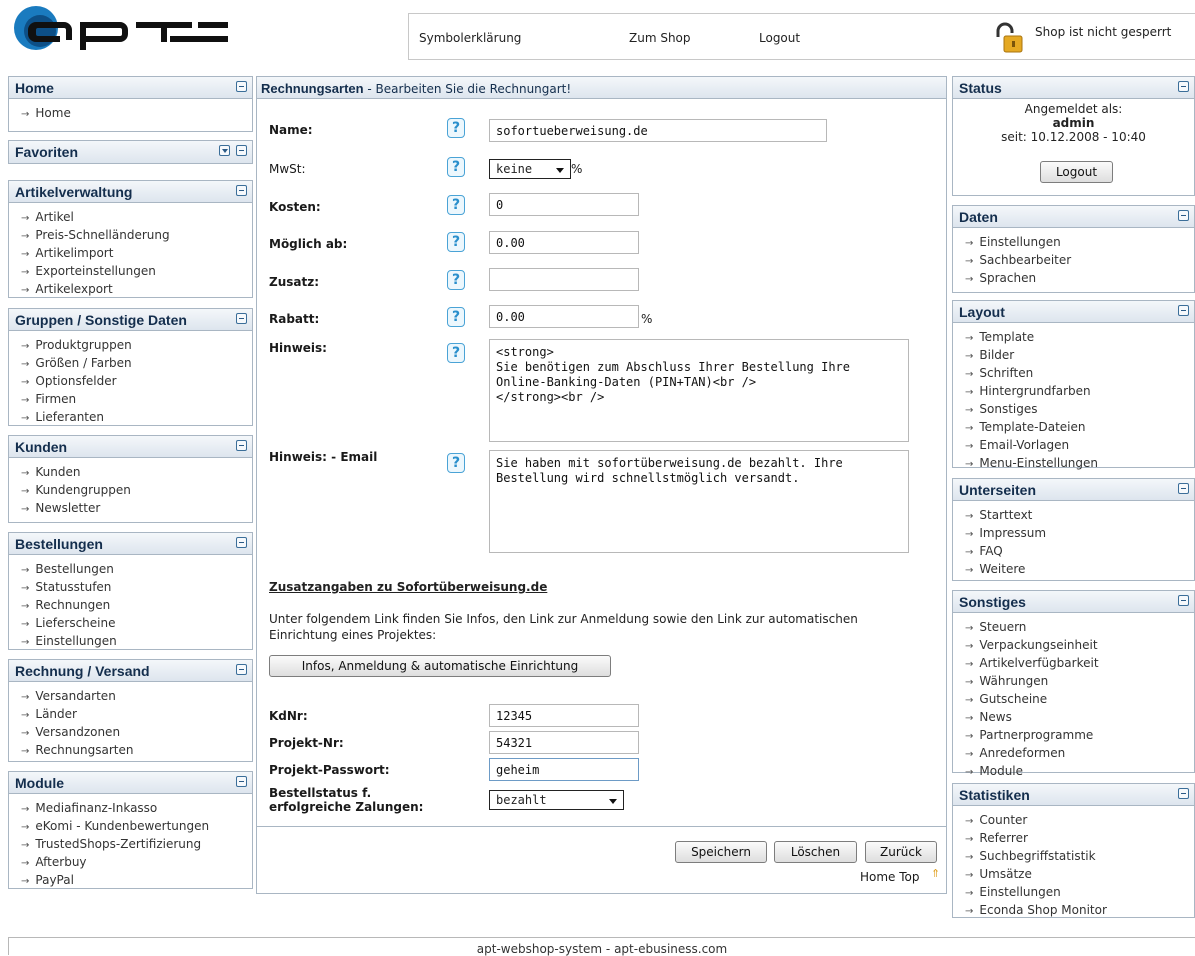 The image size is (1195, 956). What do you see at coordinates (136, 751) in the screenshot?
I see `nav-rechnungsarten: Rechnungsarten` at bounding box center [136, 751].